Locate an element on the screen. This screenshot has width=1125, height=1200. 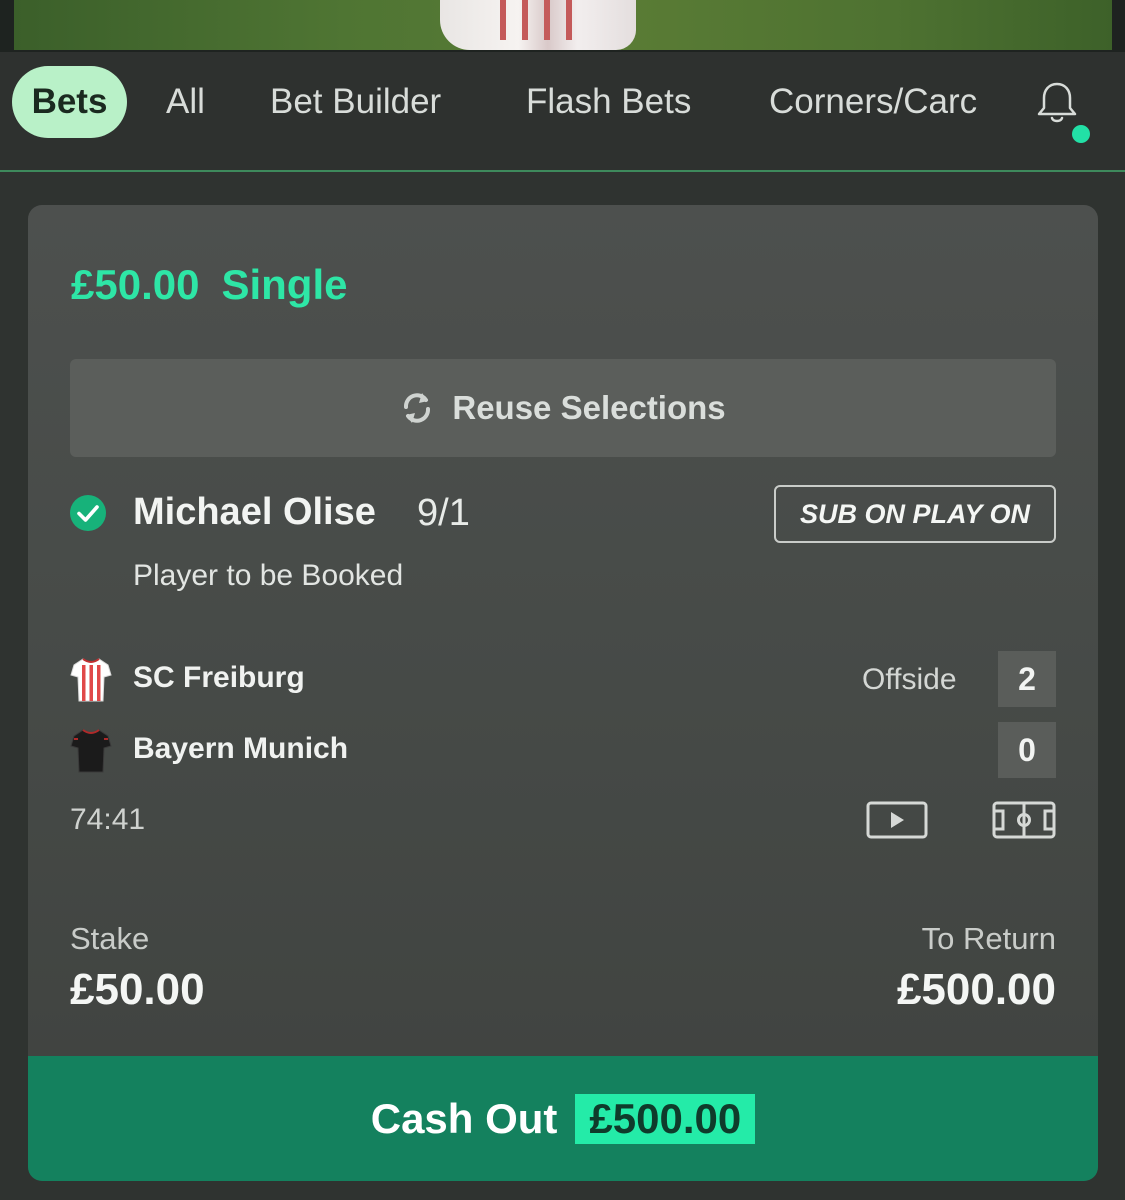
pitch-view-icon is located at coordinates (1024, 820).